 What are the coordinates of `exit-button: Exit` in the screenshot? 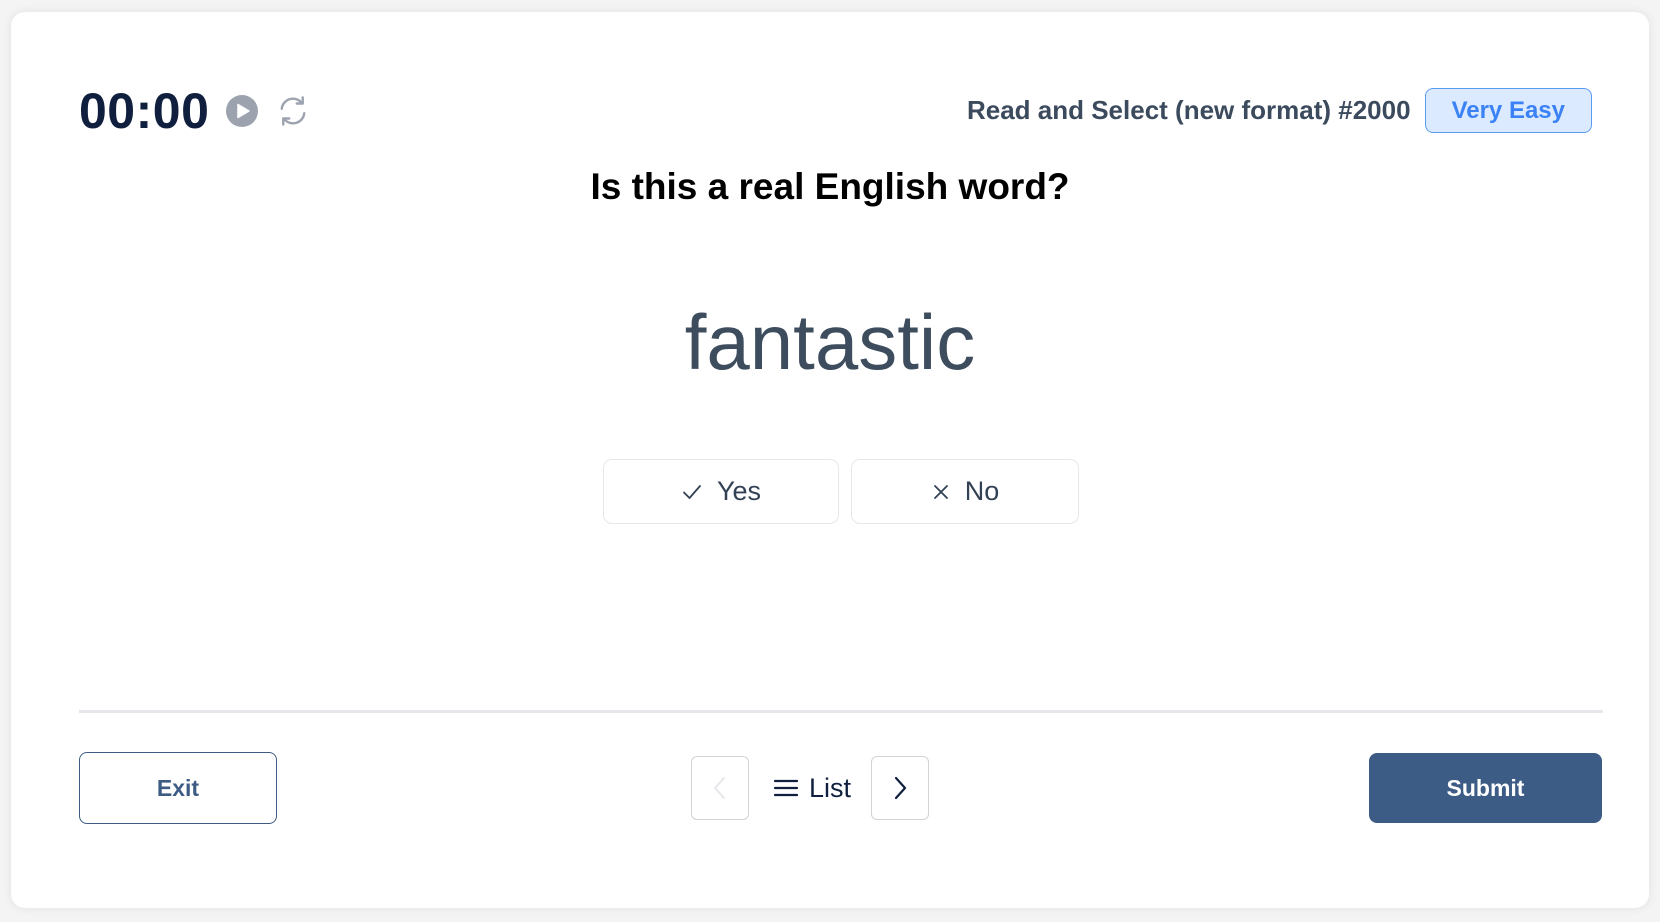 It's located at (178, 788).